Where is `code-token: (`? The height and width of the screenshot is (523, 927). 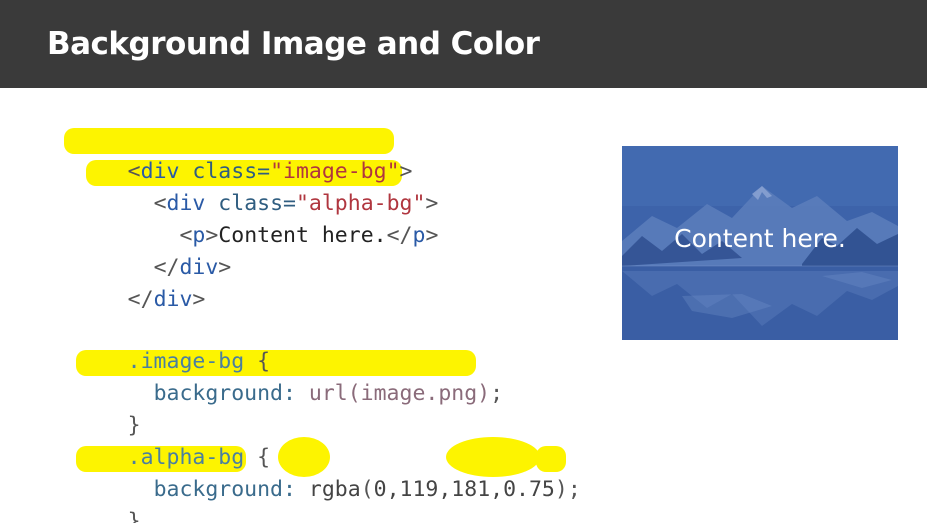 code-token: ( is located at coordinates (367, 489).